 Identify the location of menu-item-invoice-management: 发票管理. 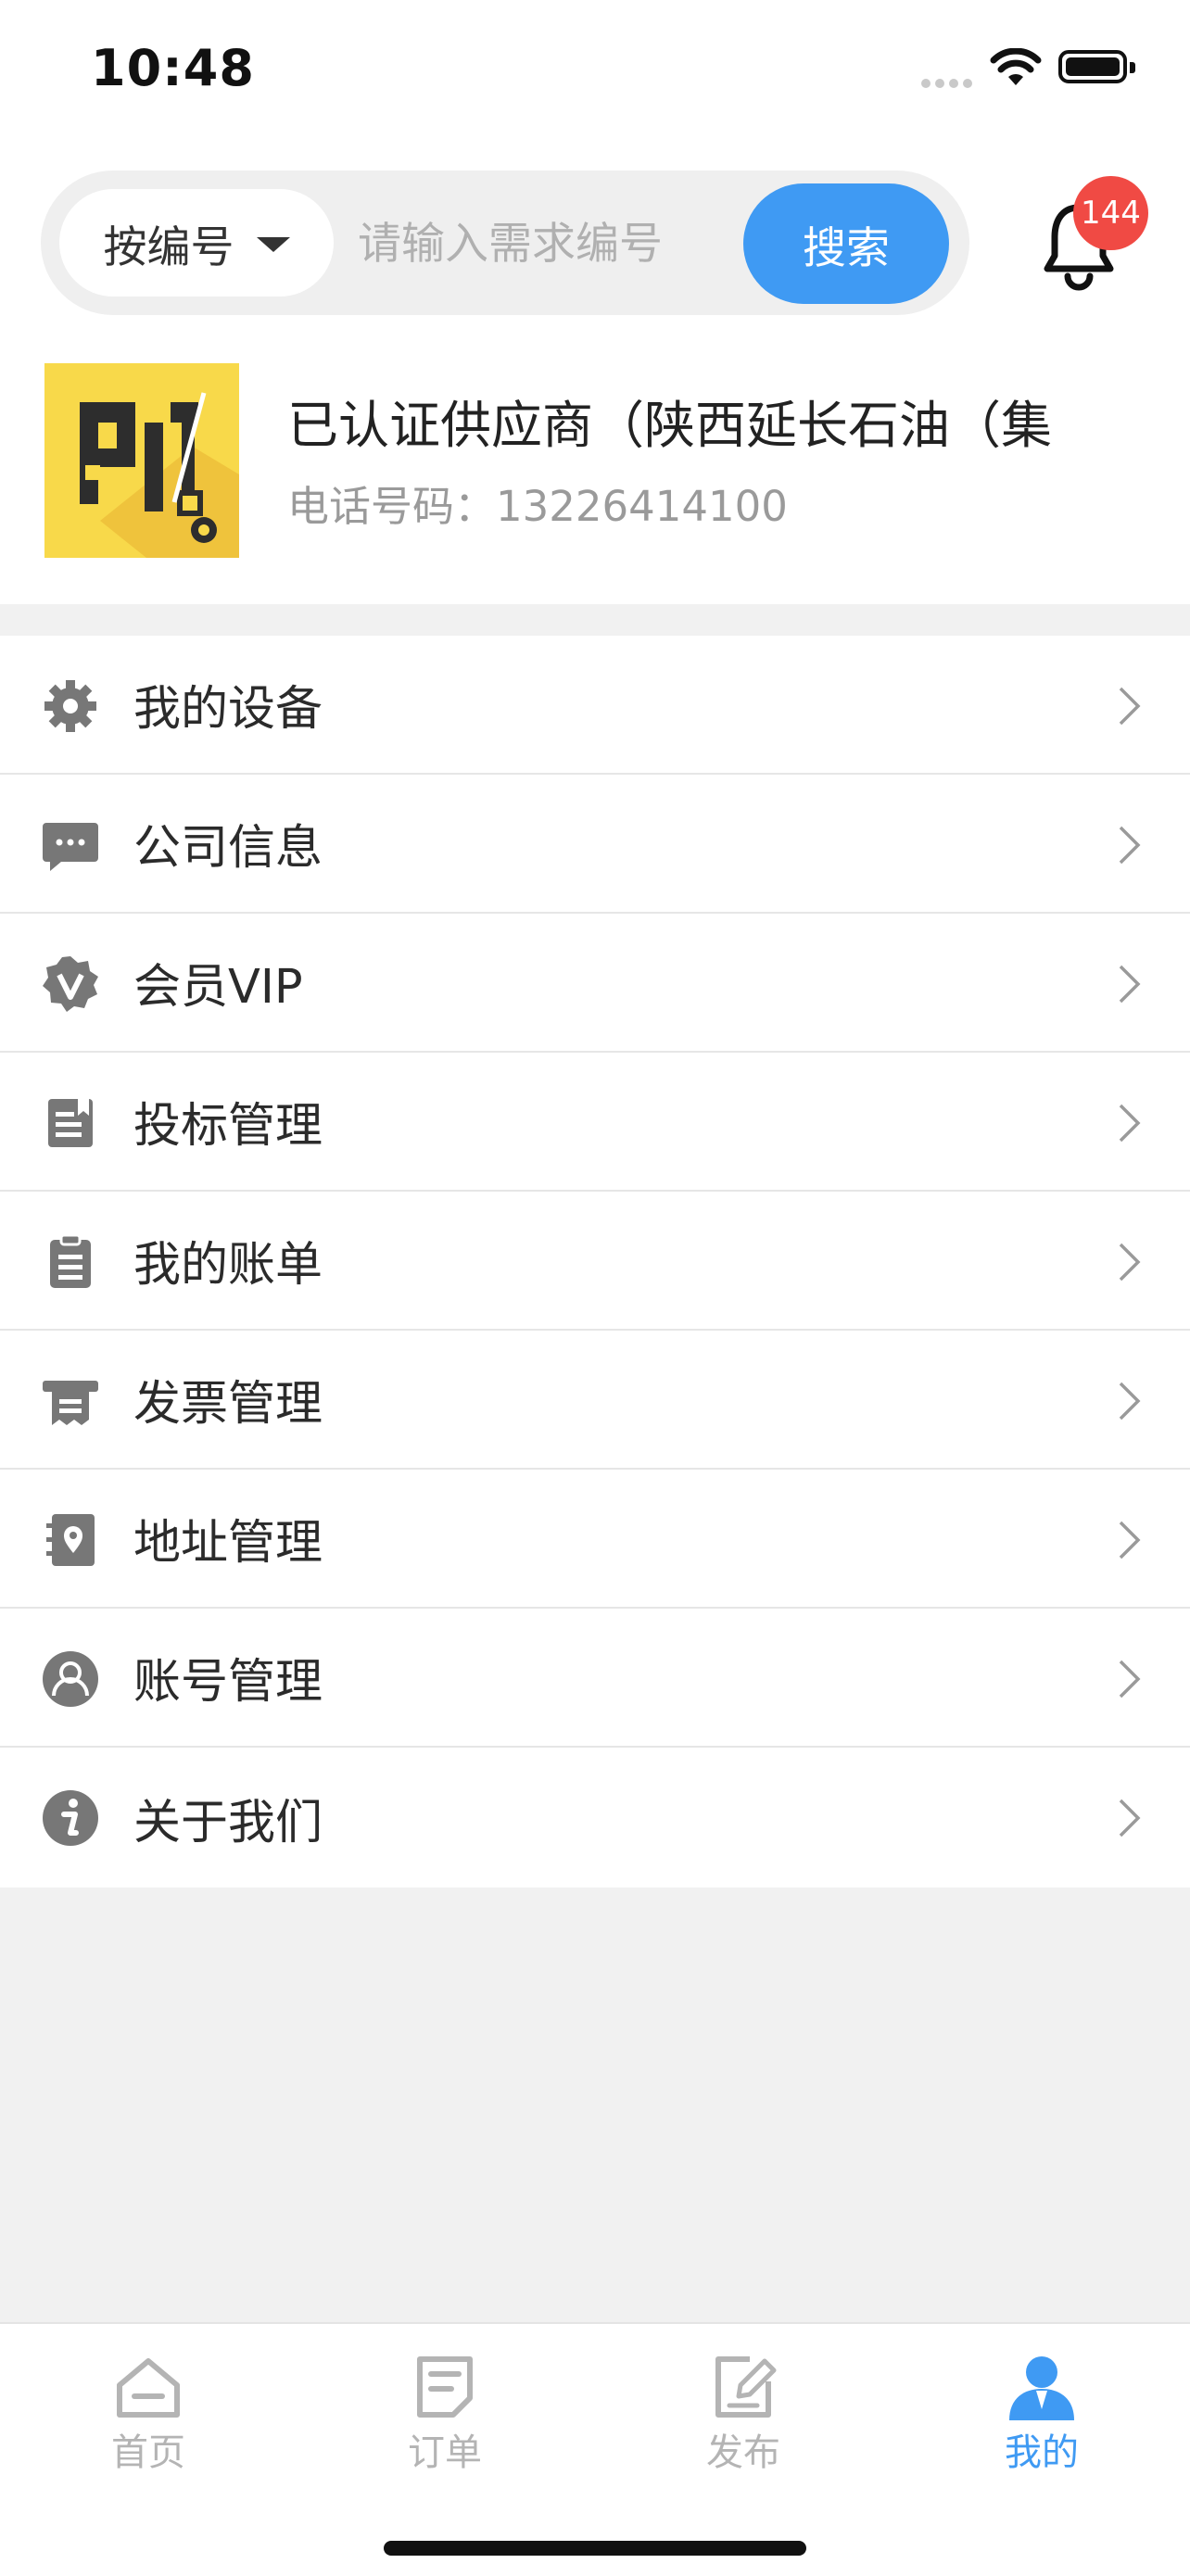
(595, 1400).